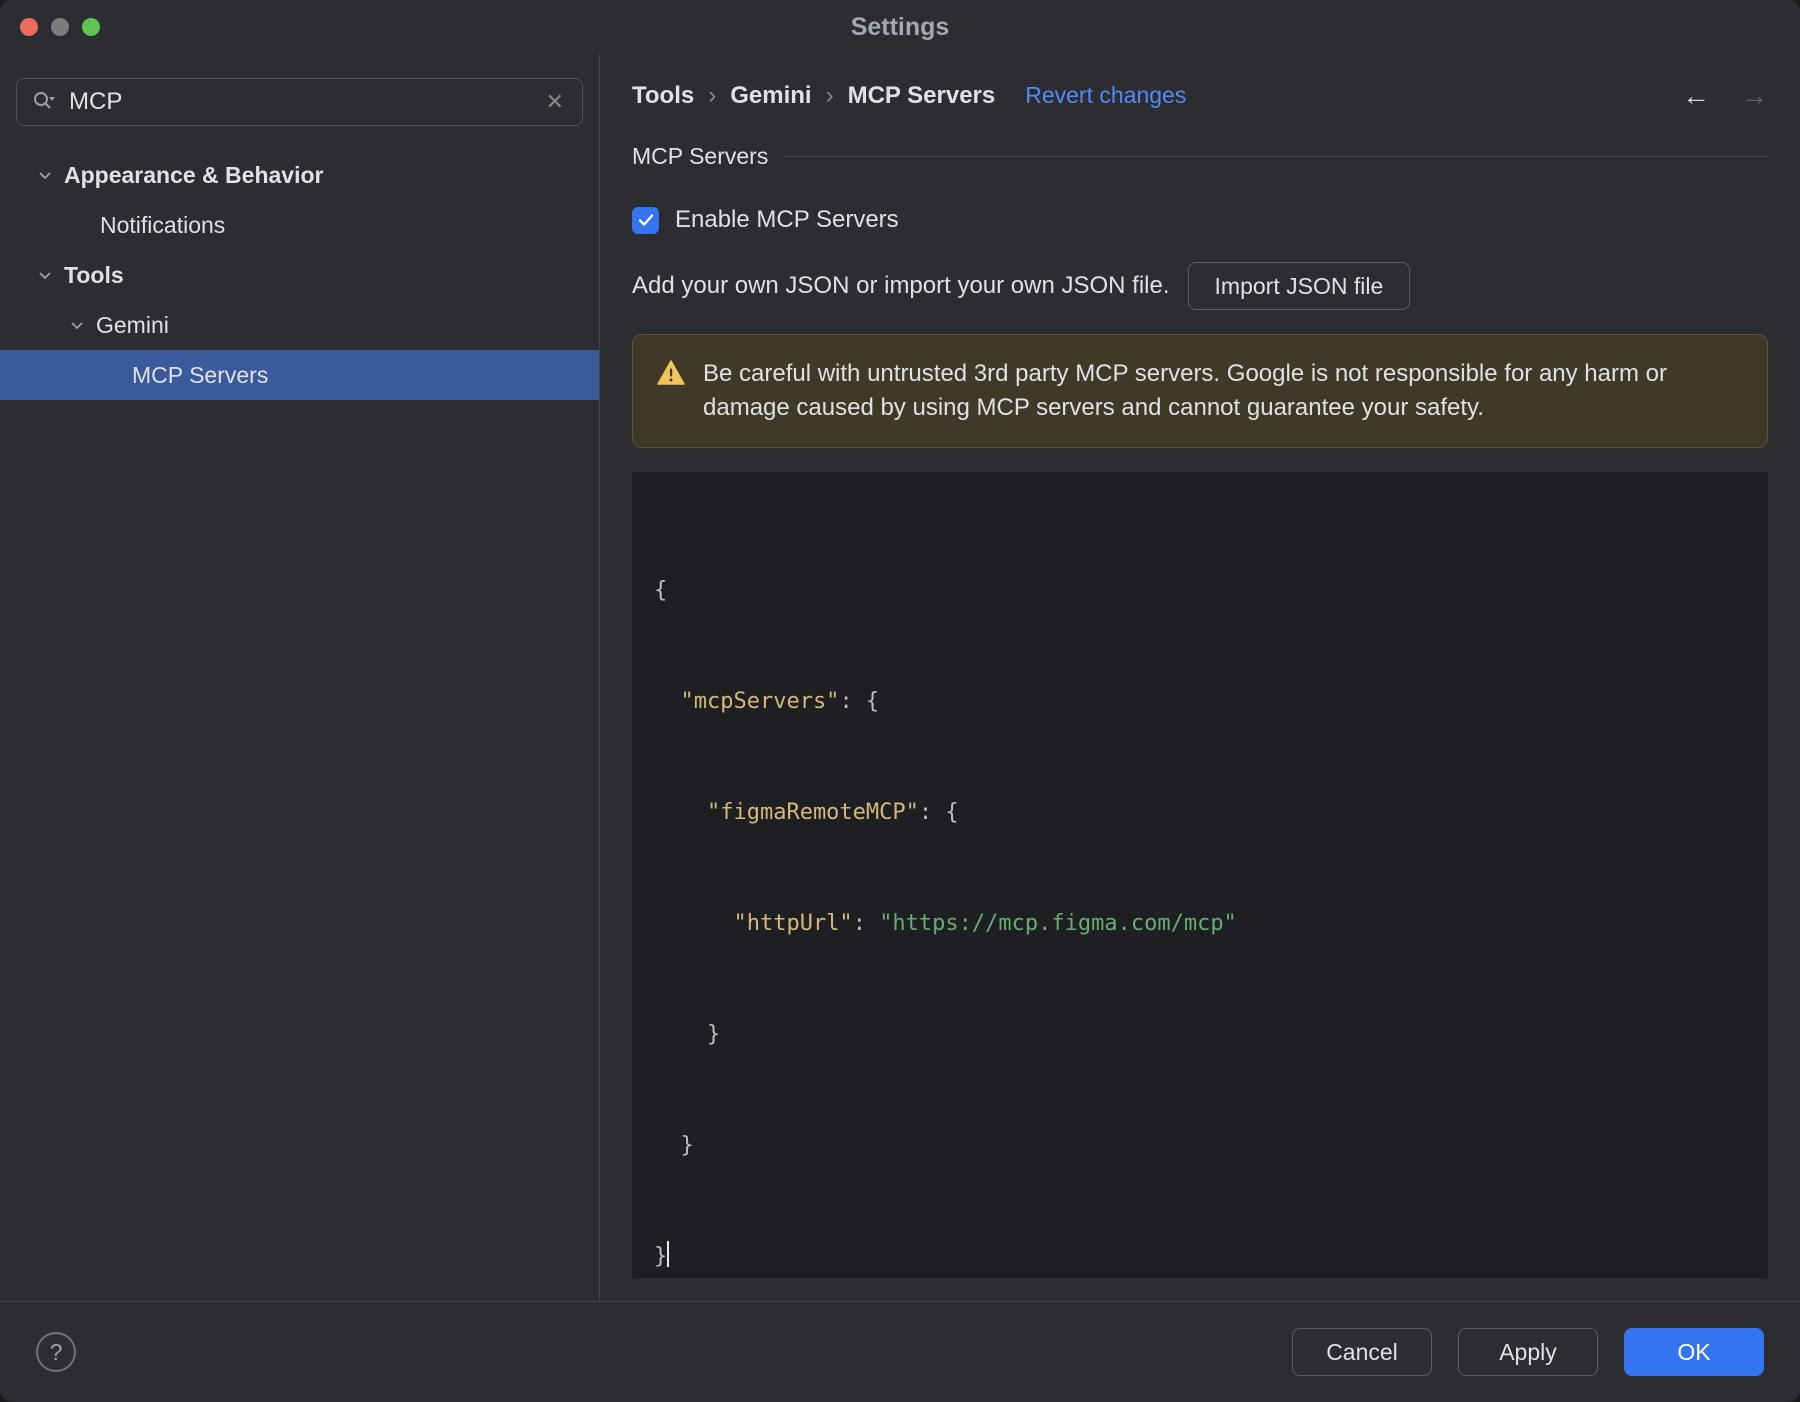 Image resolution: width=1800 pixels, height=1402 pixels. What do you see at coordinates (661, 591) in the screenshot?
I see `code-line: {` at bounding box center [661, 591].